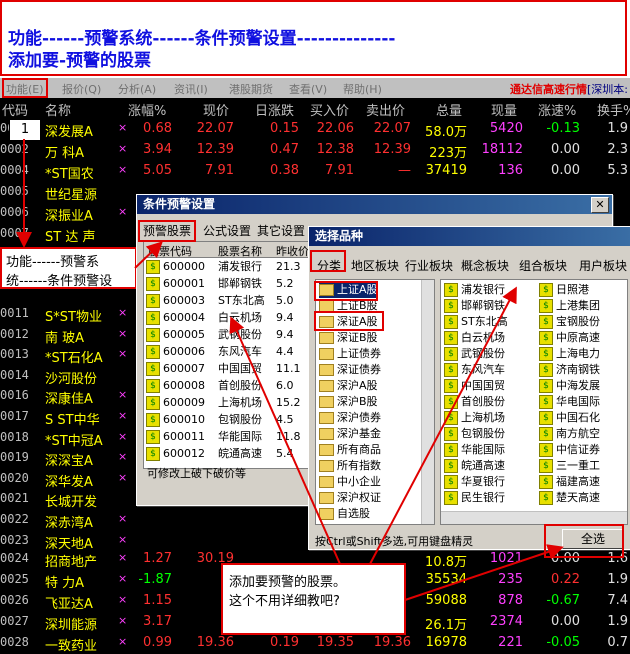 The width and height of the screenshot is (630, 654). What do you see at coordinates (484, 572) in the screenshot?
I see `arrow-to-selectall` at bounding box center [484, 572].